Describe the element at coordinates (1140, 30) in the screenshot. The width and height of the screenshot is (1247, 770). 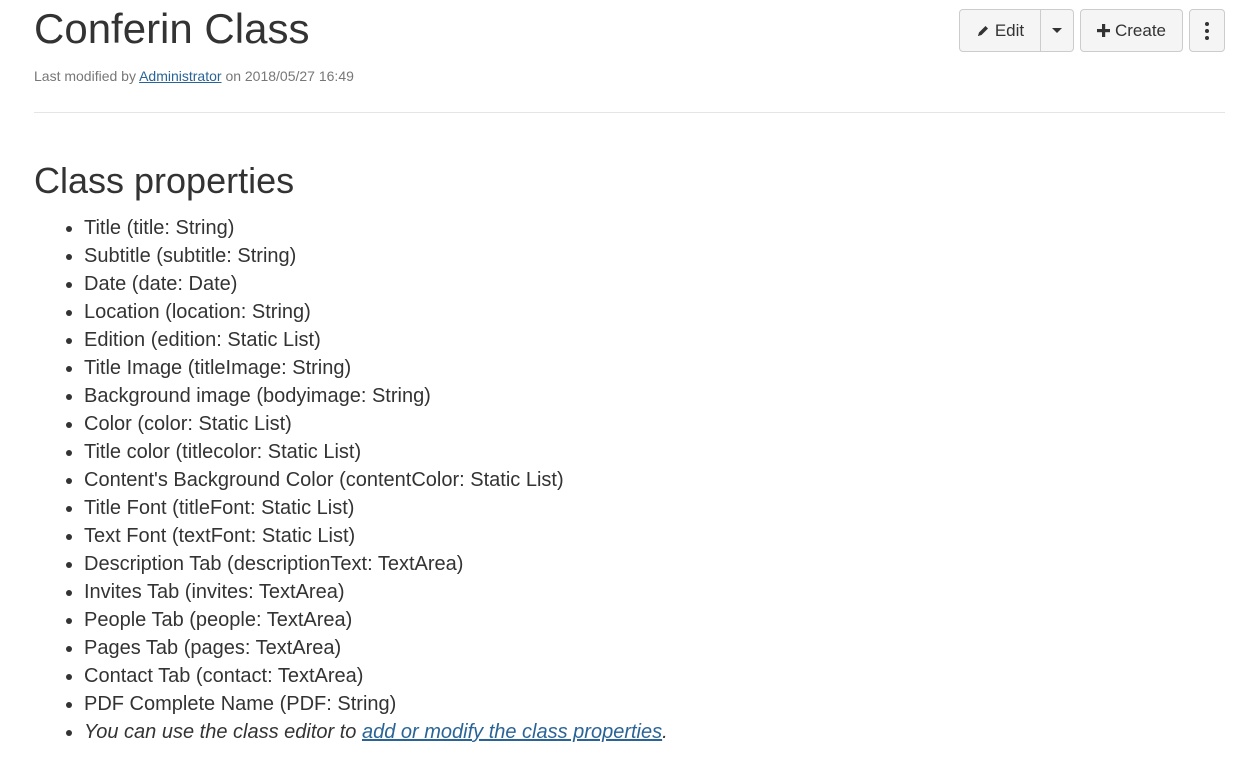
I see `create-label: Create` at that location.